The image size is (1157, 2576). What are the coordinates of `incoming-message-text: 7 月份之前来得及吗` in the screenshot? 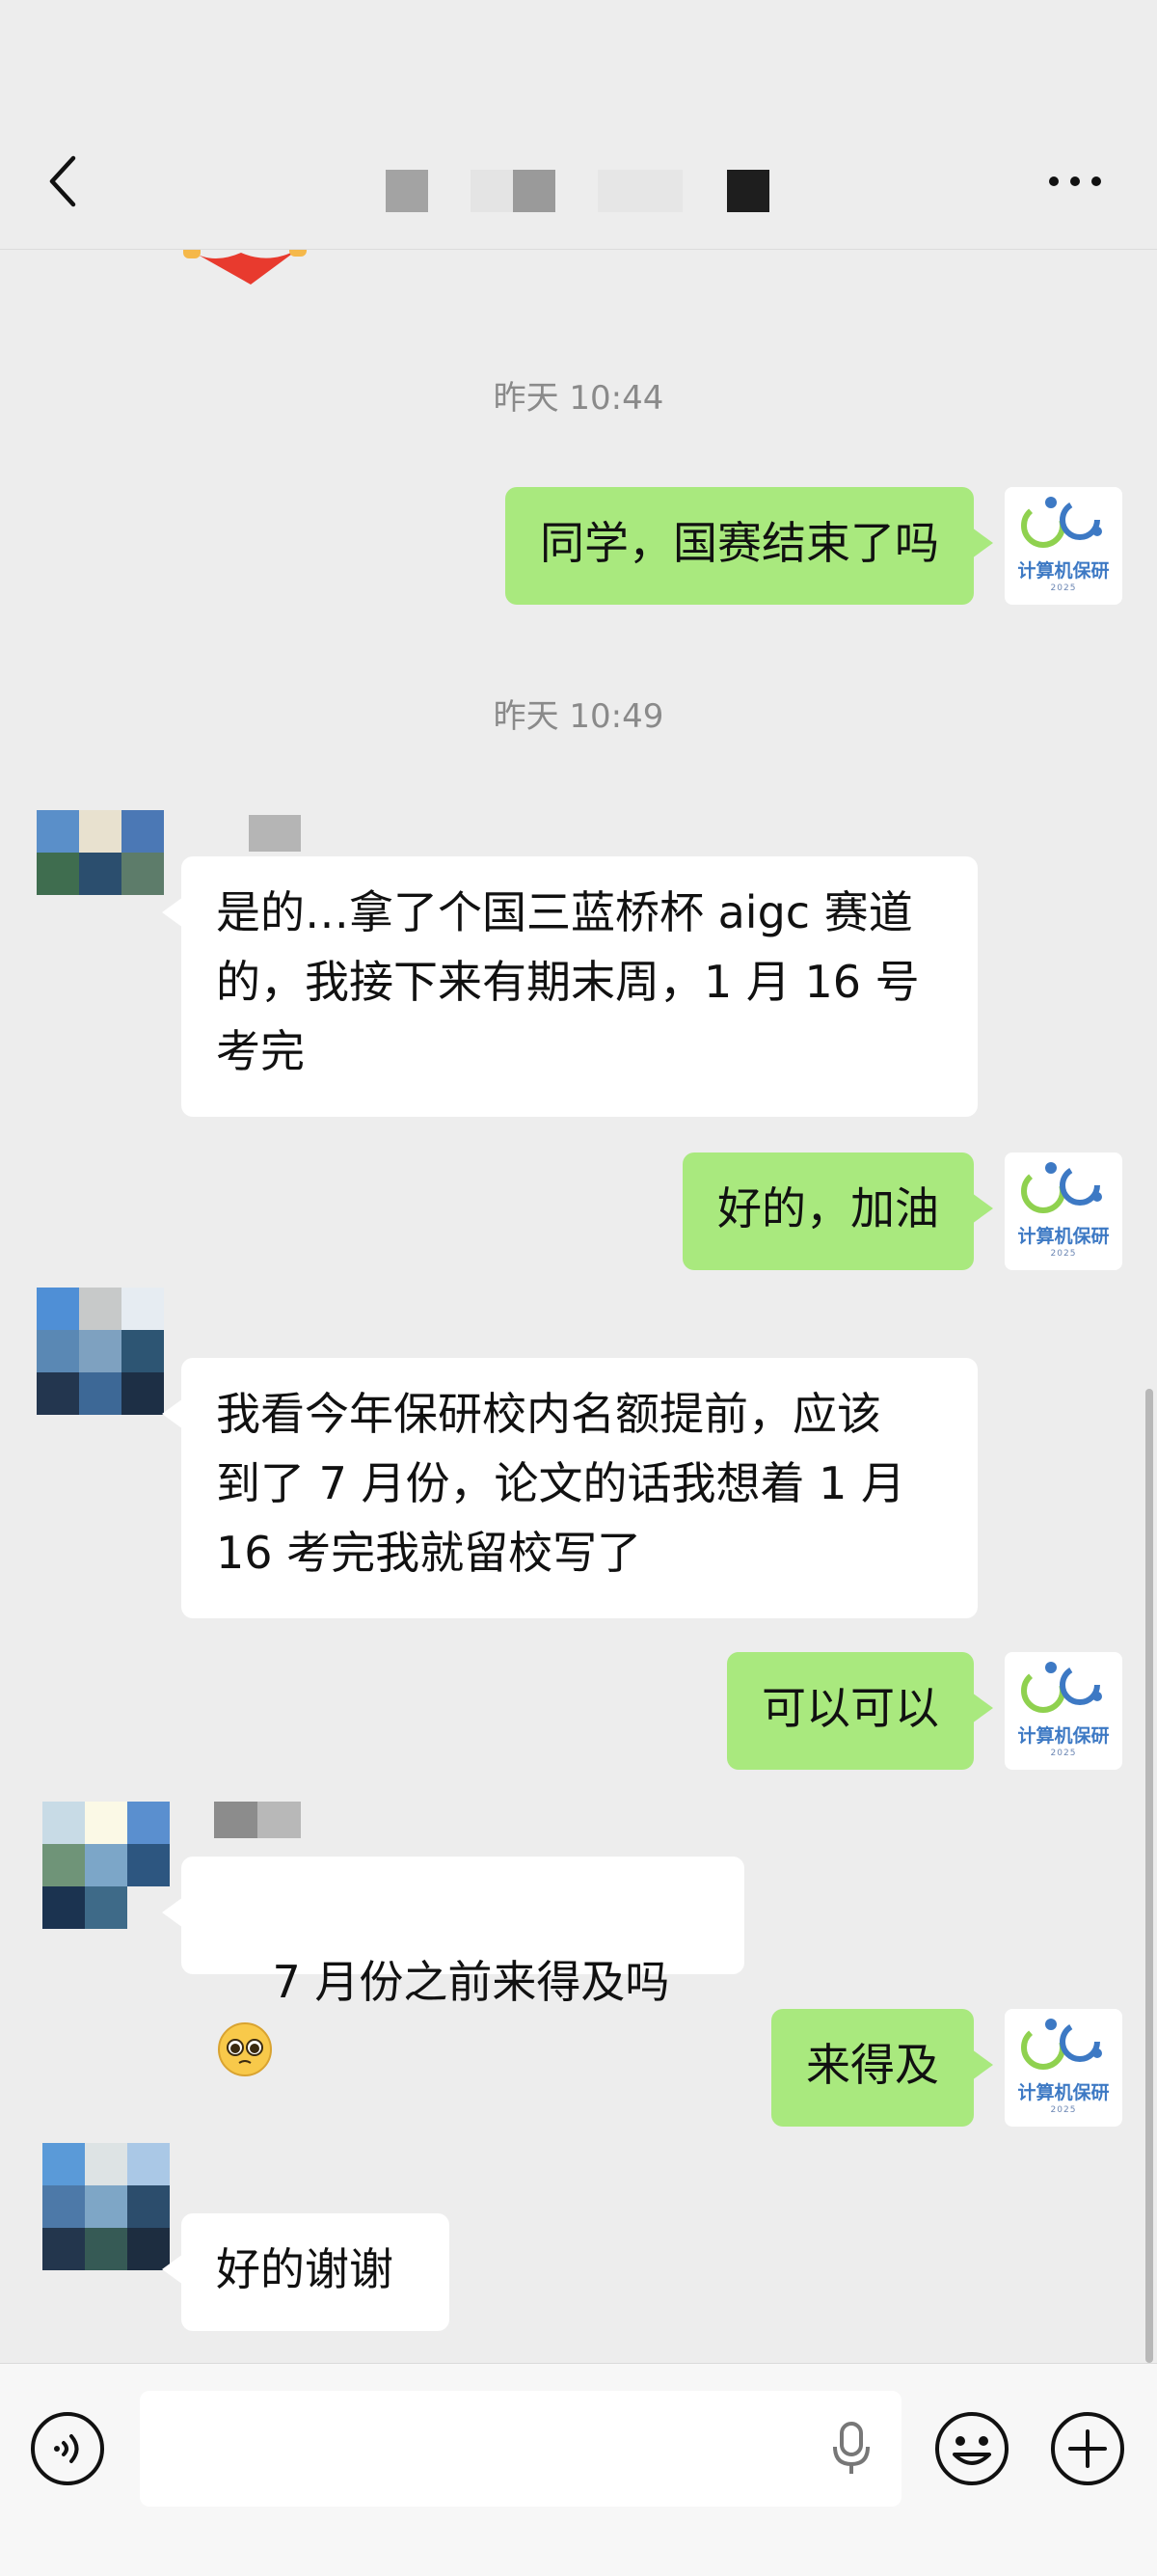 It's located at (471, 1982).